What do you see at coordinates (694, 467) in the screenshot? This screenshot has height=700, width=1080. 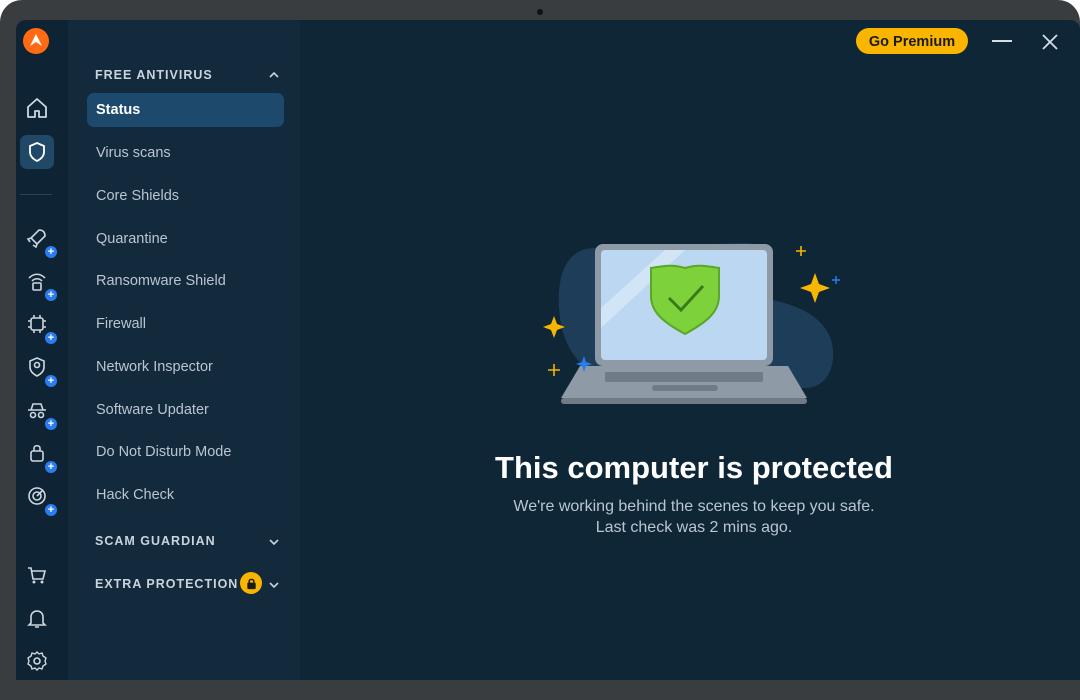 I see `status-headline: This computer is protected` at bounding box center [694, 467].